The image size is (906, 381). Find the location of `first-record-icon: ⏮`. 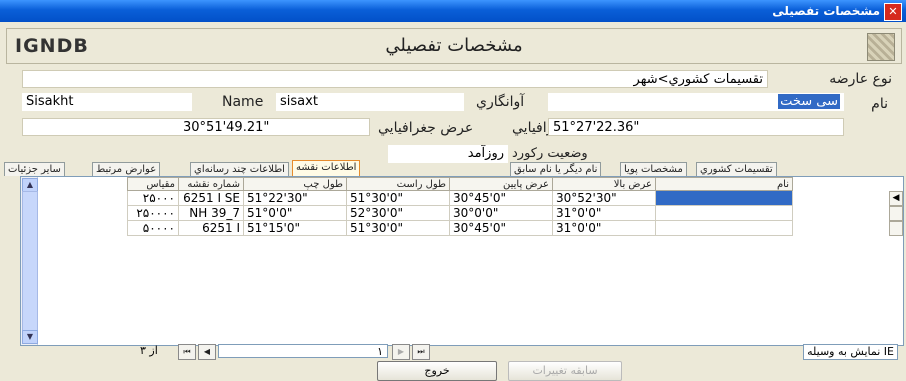

first-record-icon: ⏮ is located at coordinates (187, 352).